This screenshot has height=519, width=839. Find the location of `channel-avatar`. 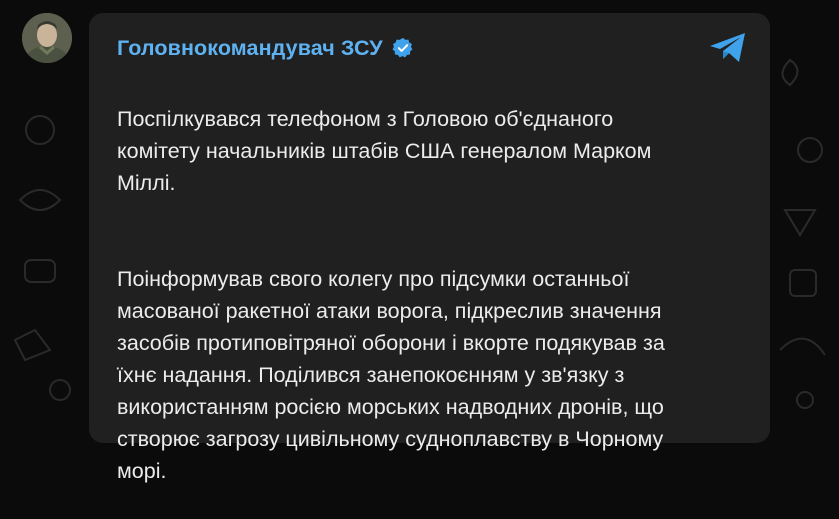

channel-avatar is located at coordinates (47, 38).